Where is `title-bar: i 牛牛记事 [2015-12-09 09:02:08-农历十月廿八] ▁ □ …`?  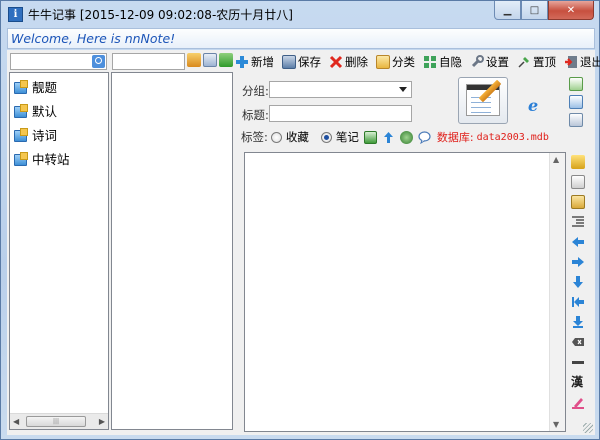 title-bar: i 牛牛记事 [2015-12-09 09:02:08-农历十月廿八] ▁ □ … is located at coordinates (300, 14).